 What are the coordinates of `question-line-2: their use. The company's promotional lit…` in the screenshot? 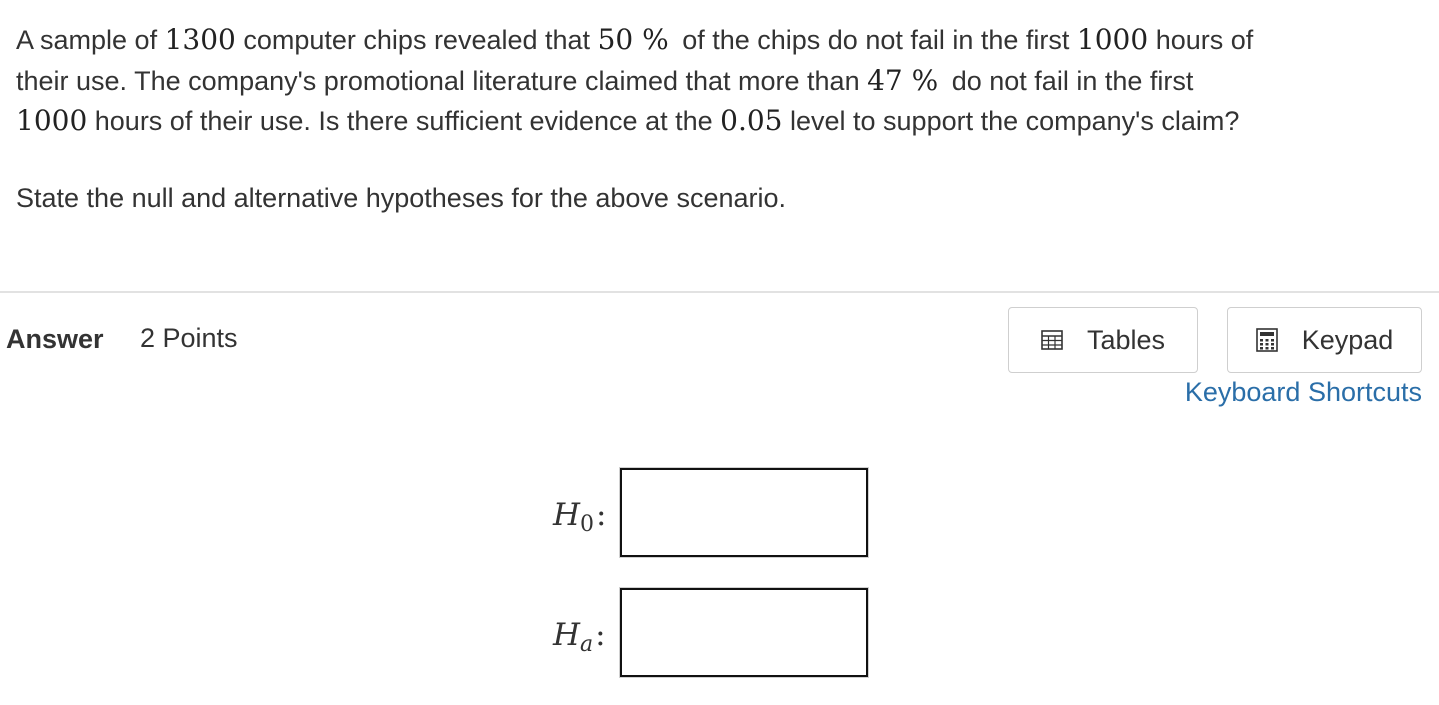 It's located at (716, 81).